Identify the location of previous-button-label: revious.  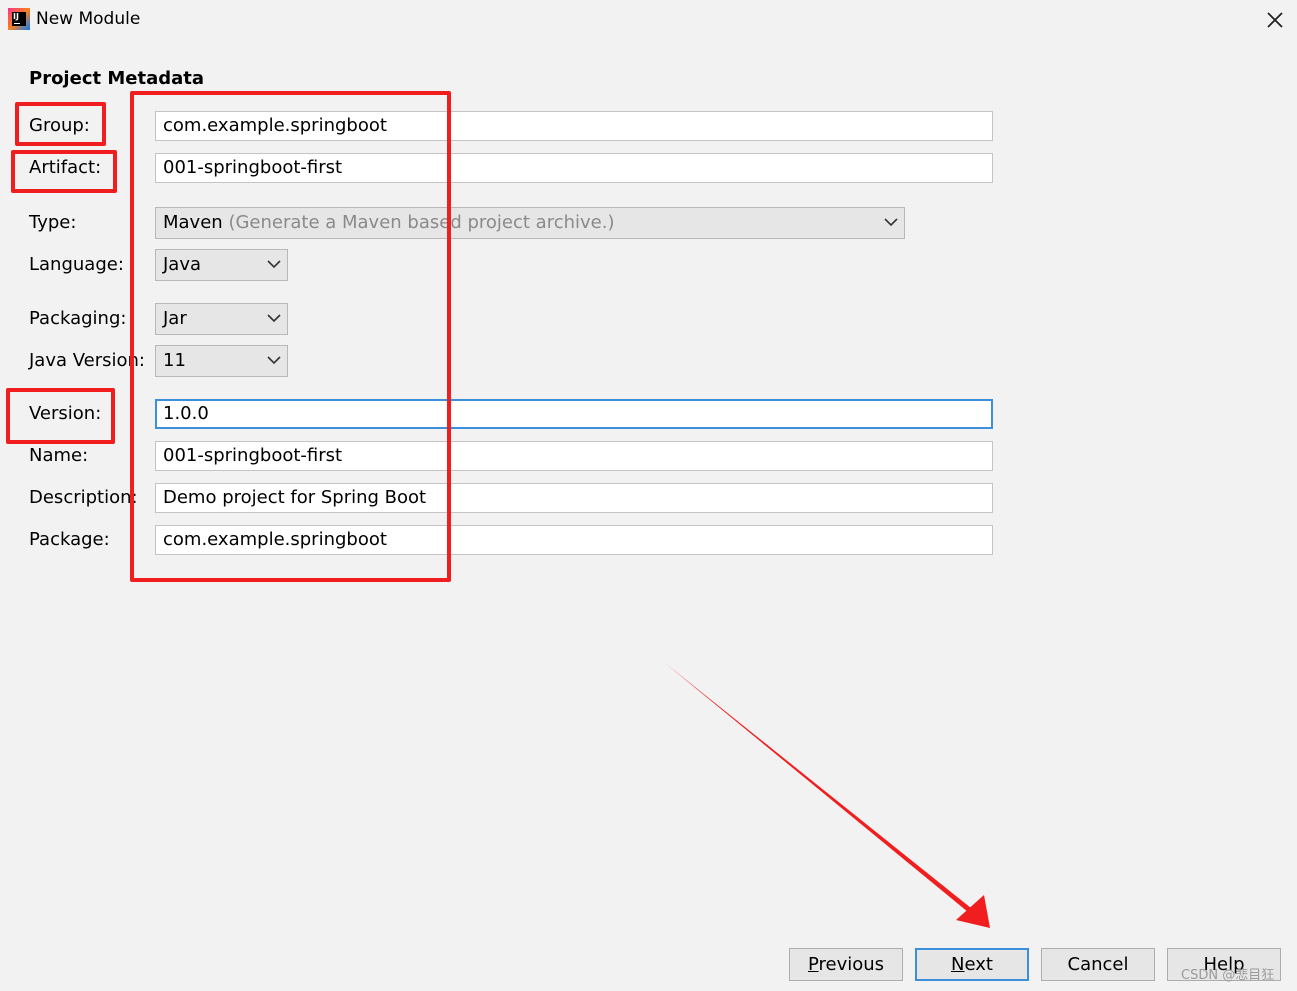
(851, 964).